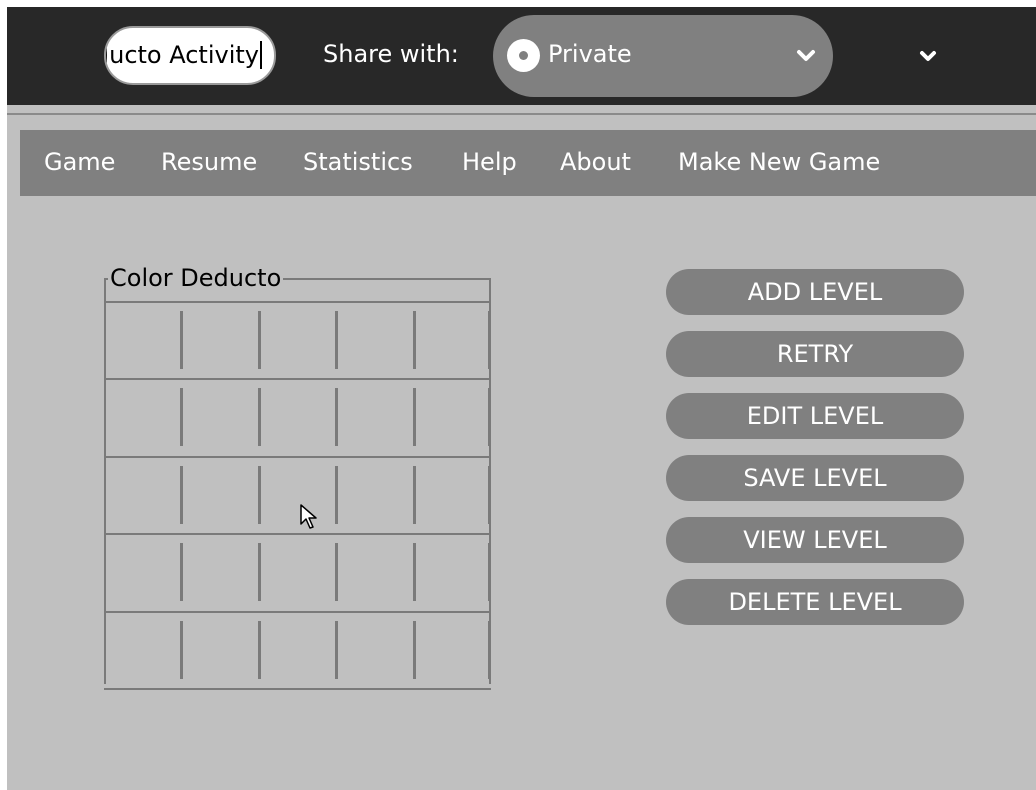  I want to click on toolbar-separator-line, so click(521, 114).